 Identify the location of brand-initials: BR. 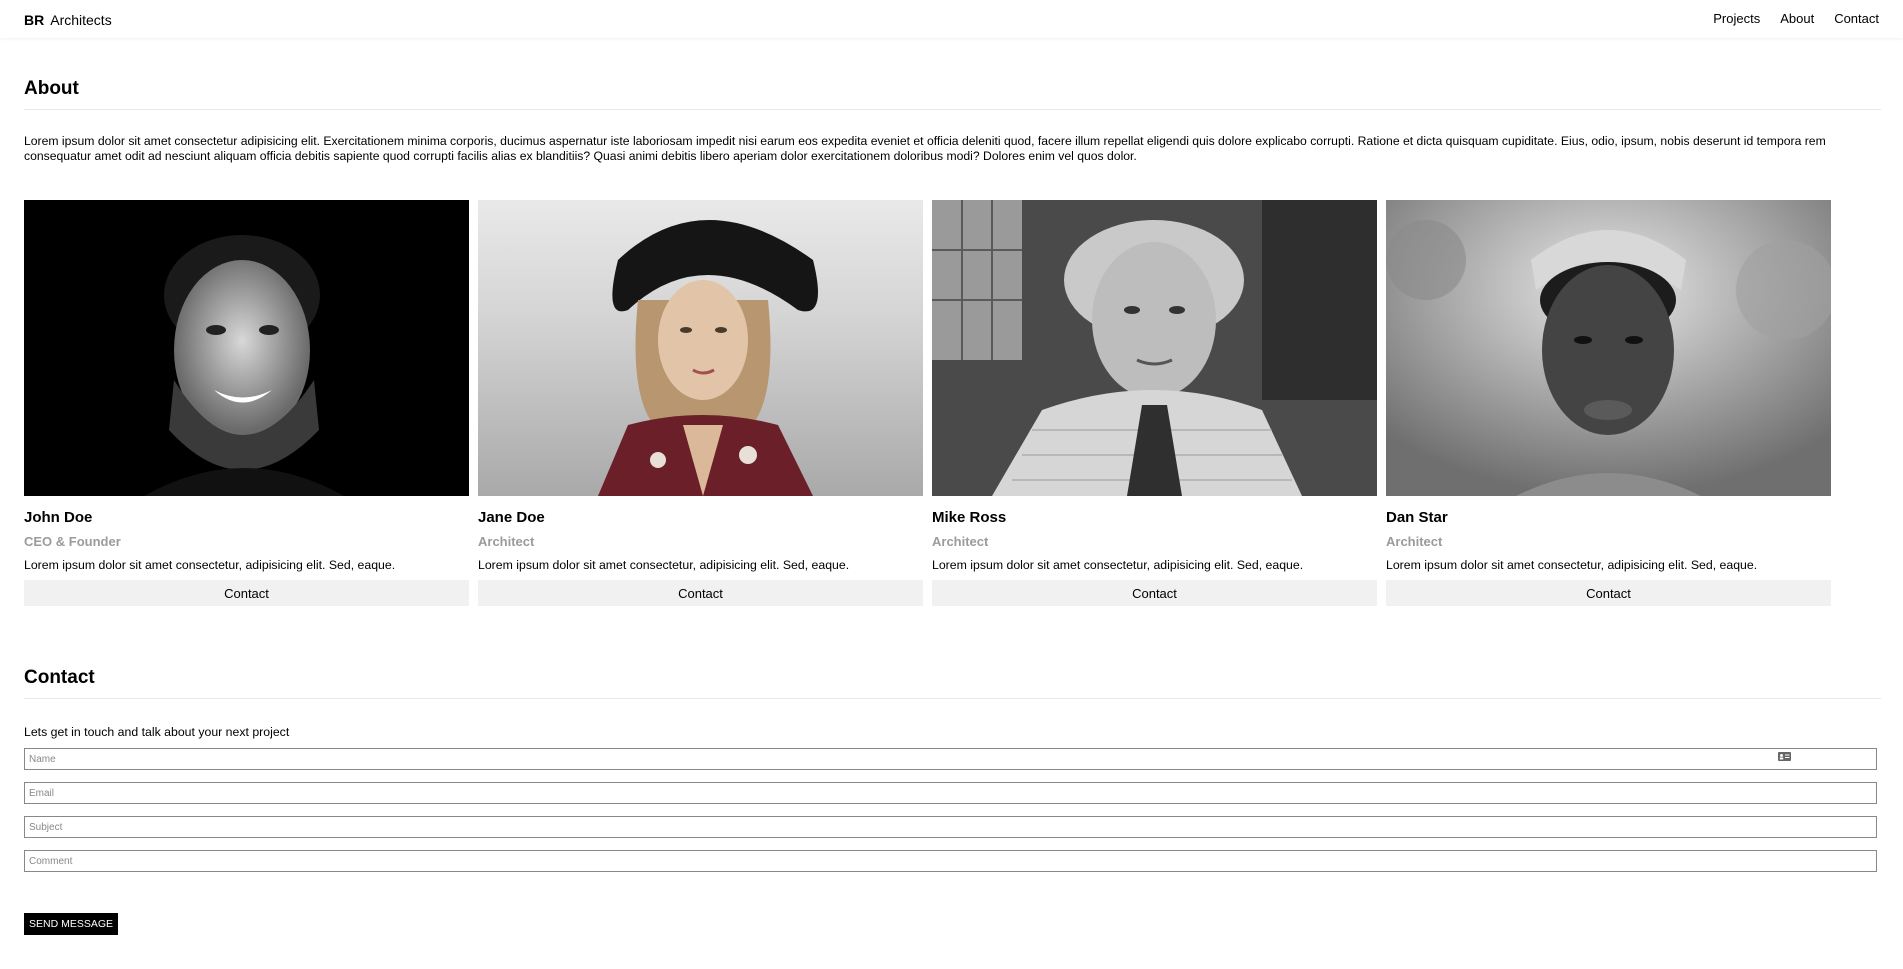
(34, 20).